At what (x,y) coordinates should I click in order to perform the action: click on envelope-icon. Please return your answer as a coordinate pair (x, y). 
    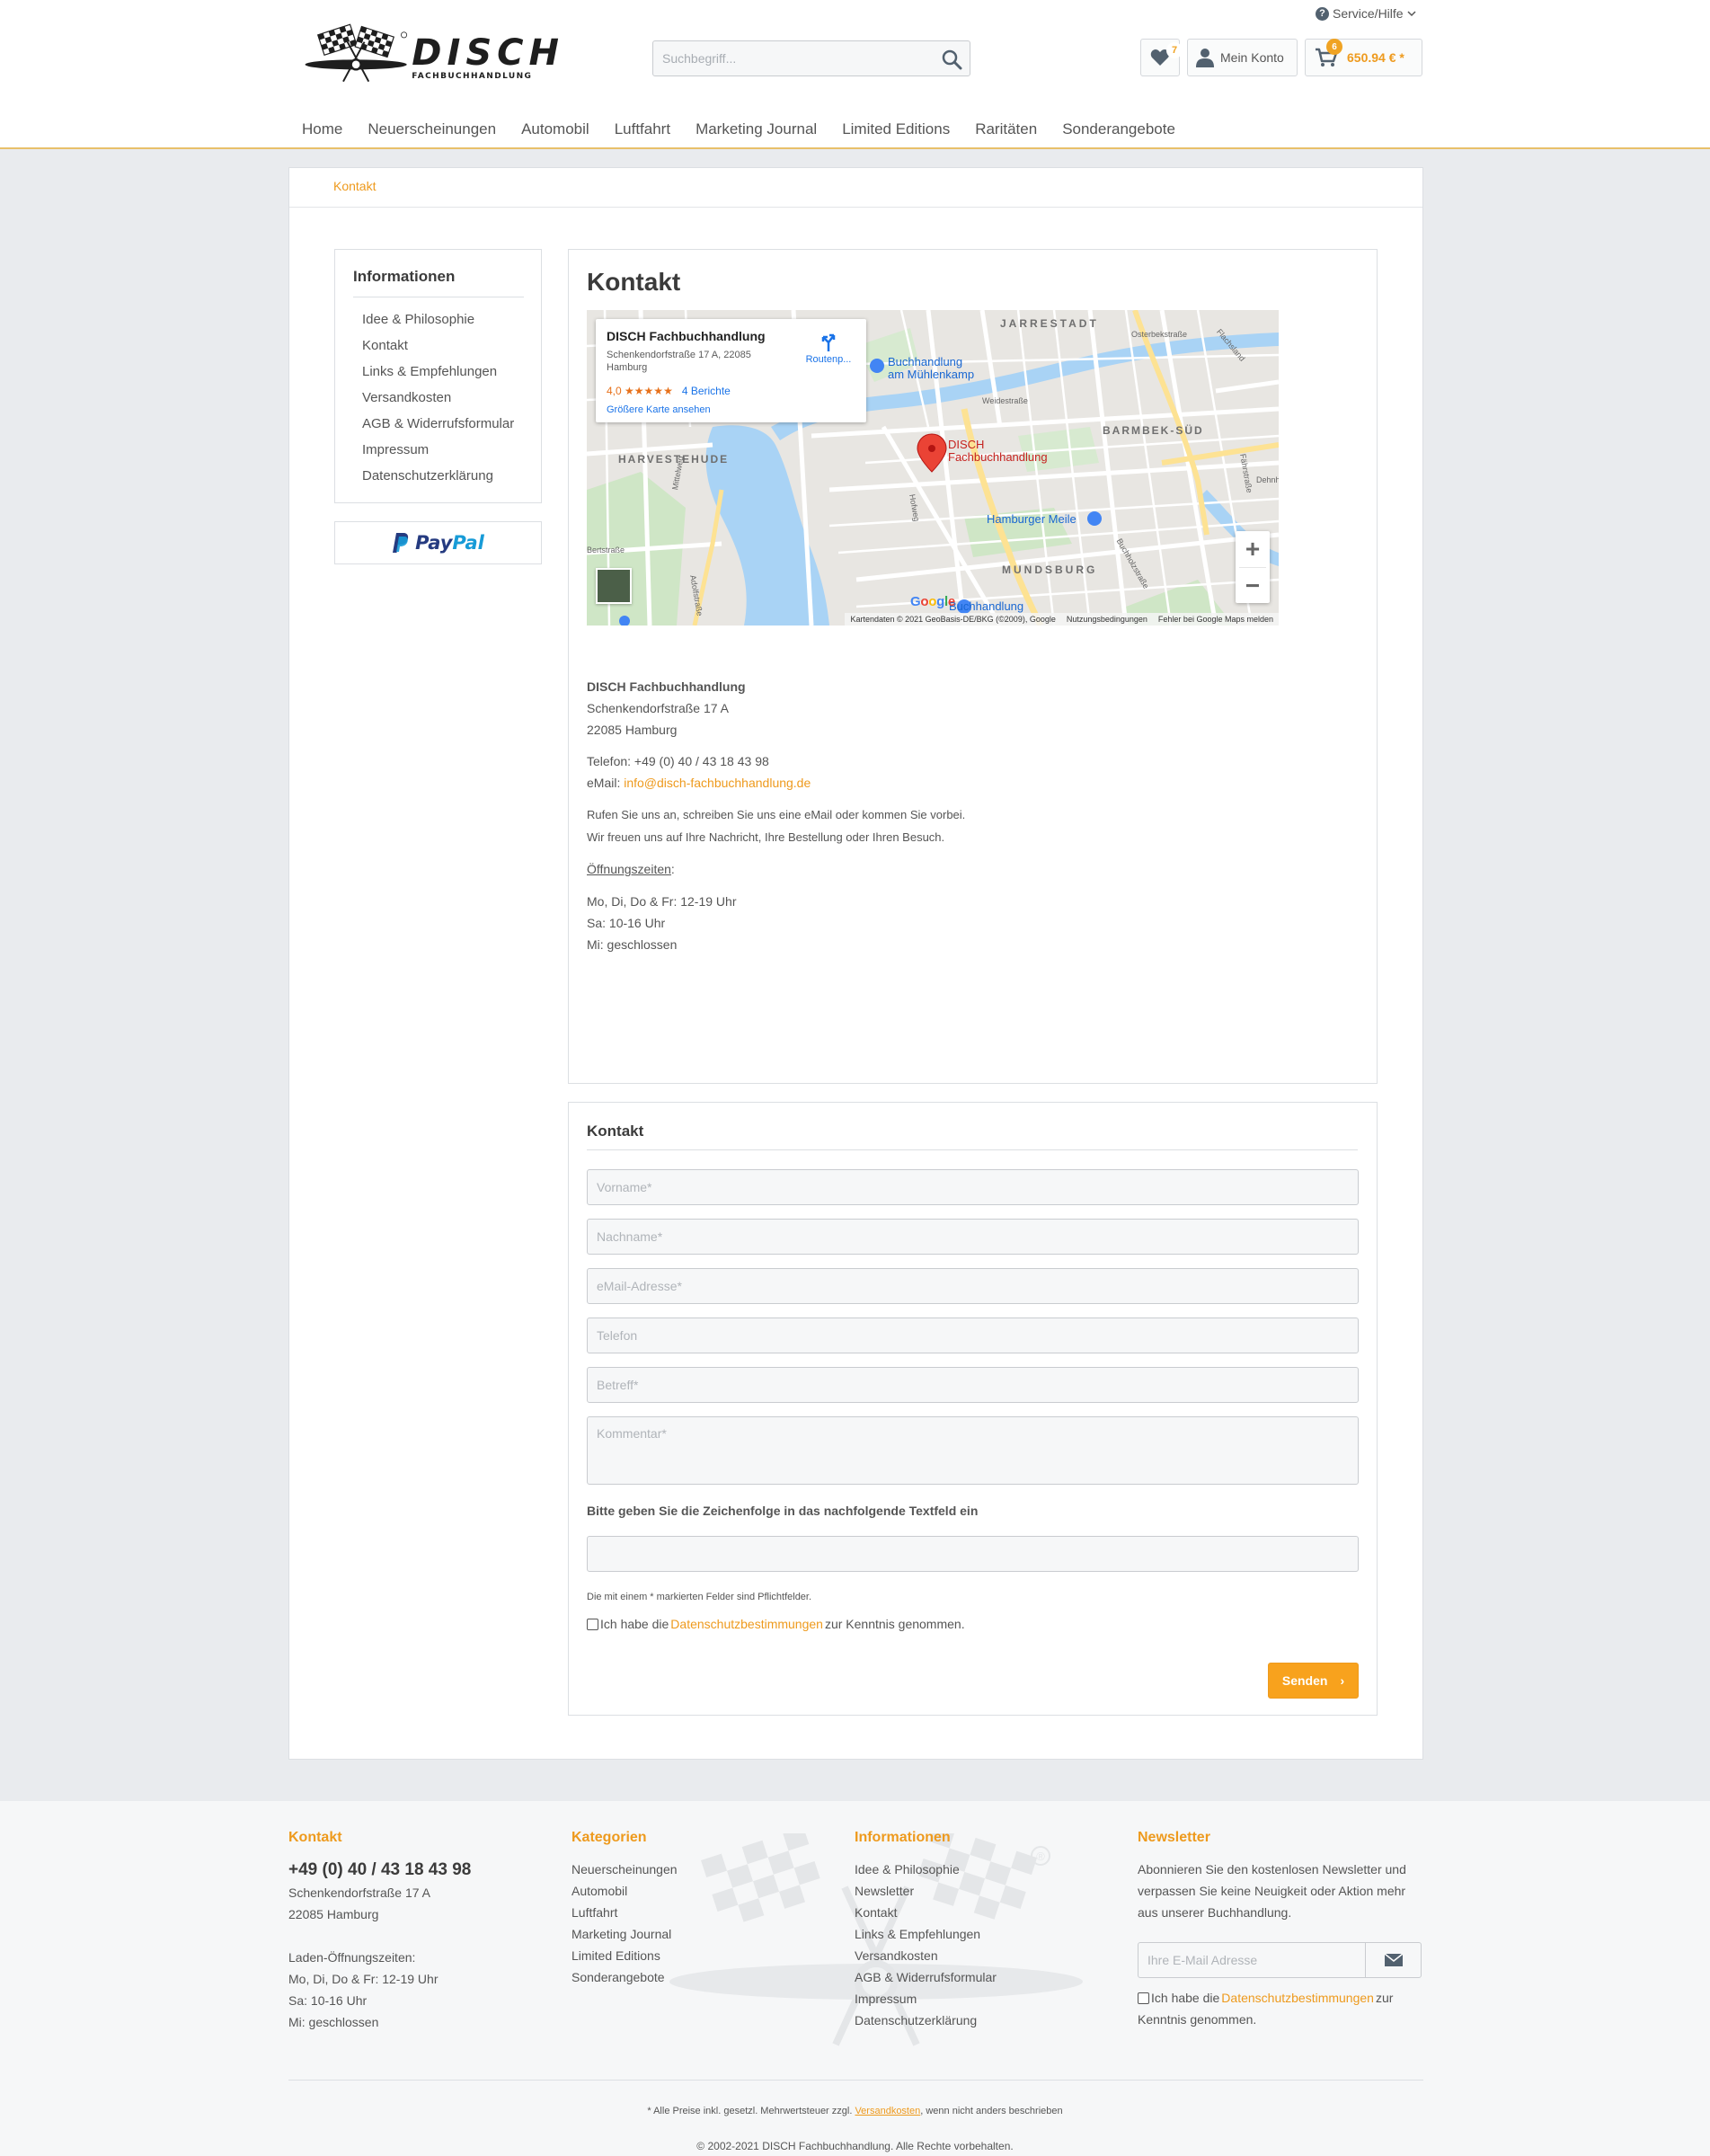
    Looking at the image, I should click on (1393, 1960).